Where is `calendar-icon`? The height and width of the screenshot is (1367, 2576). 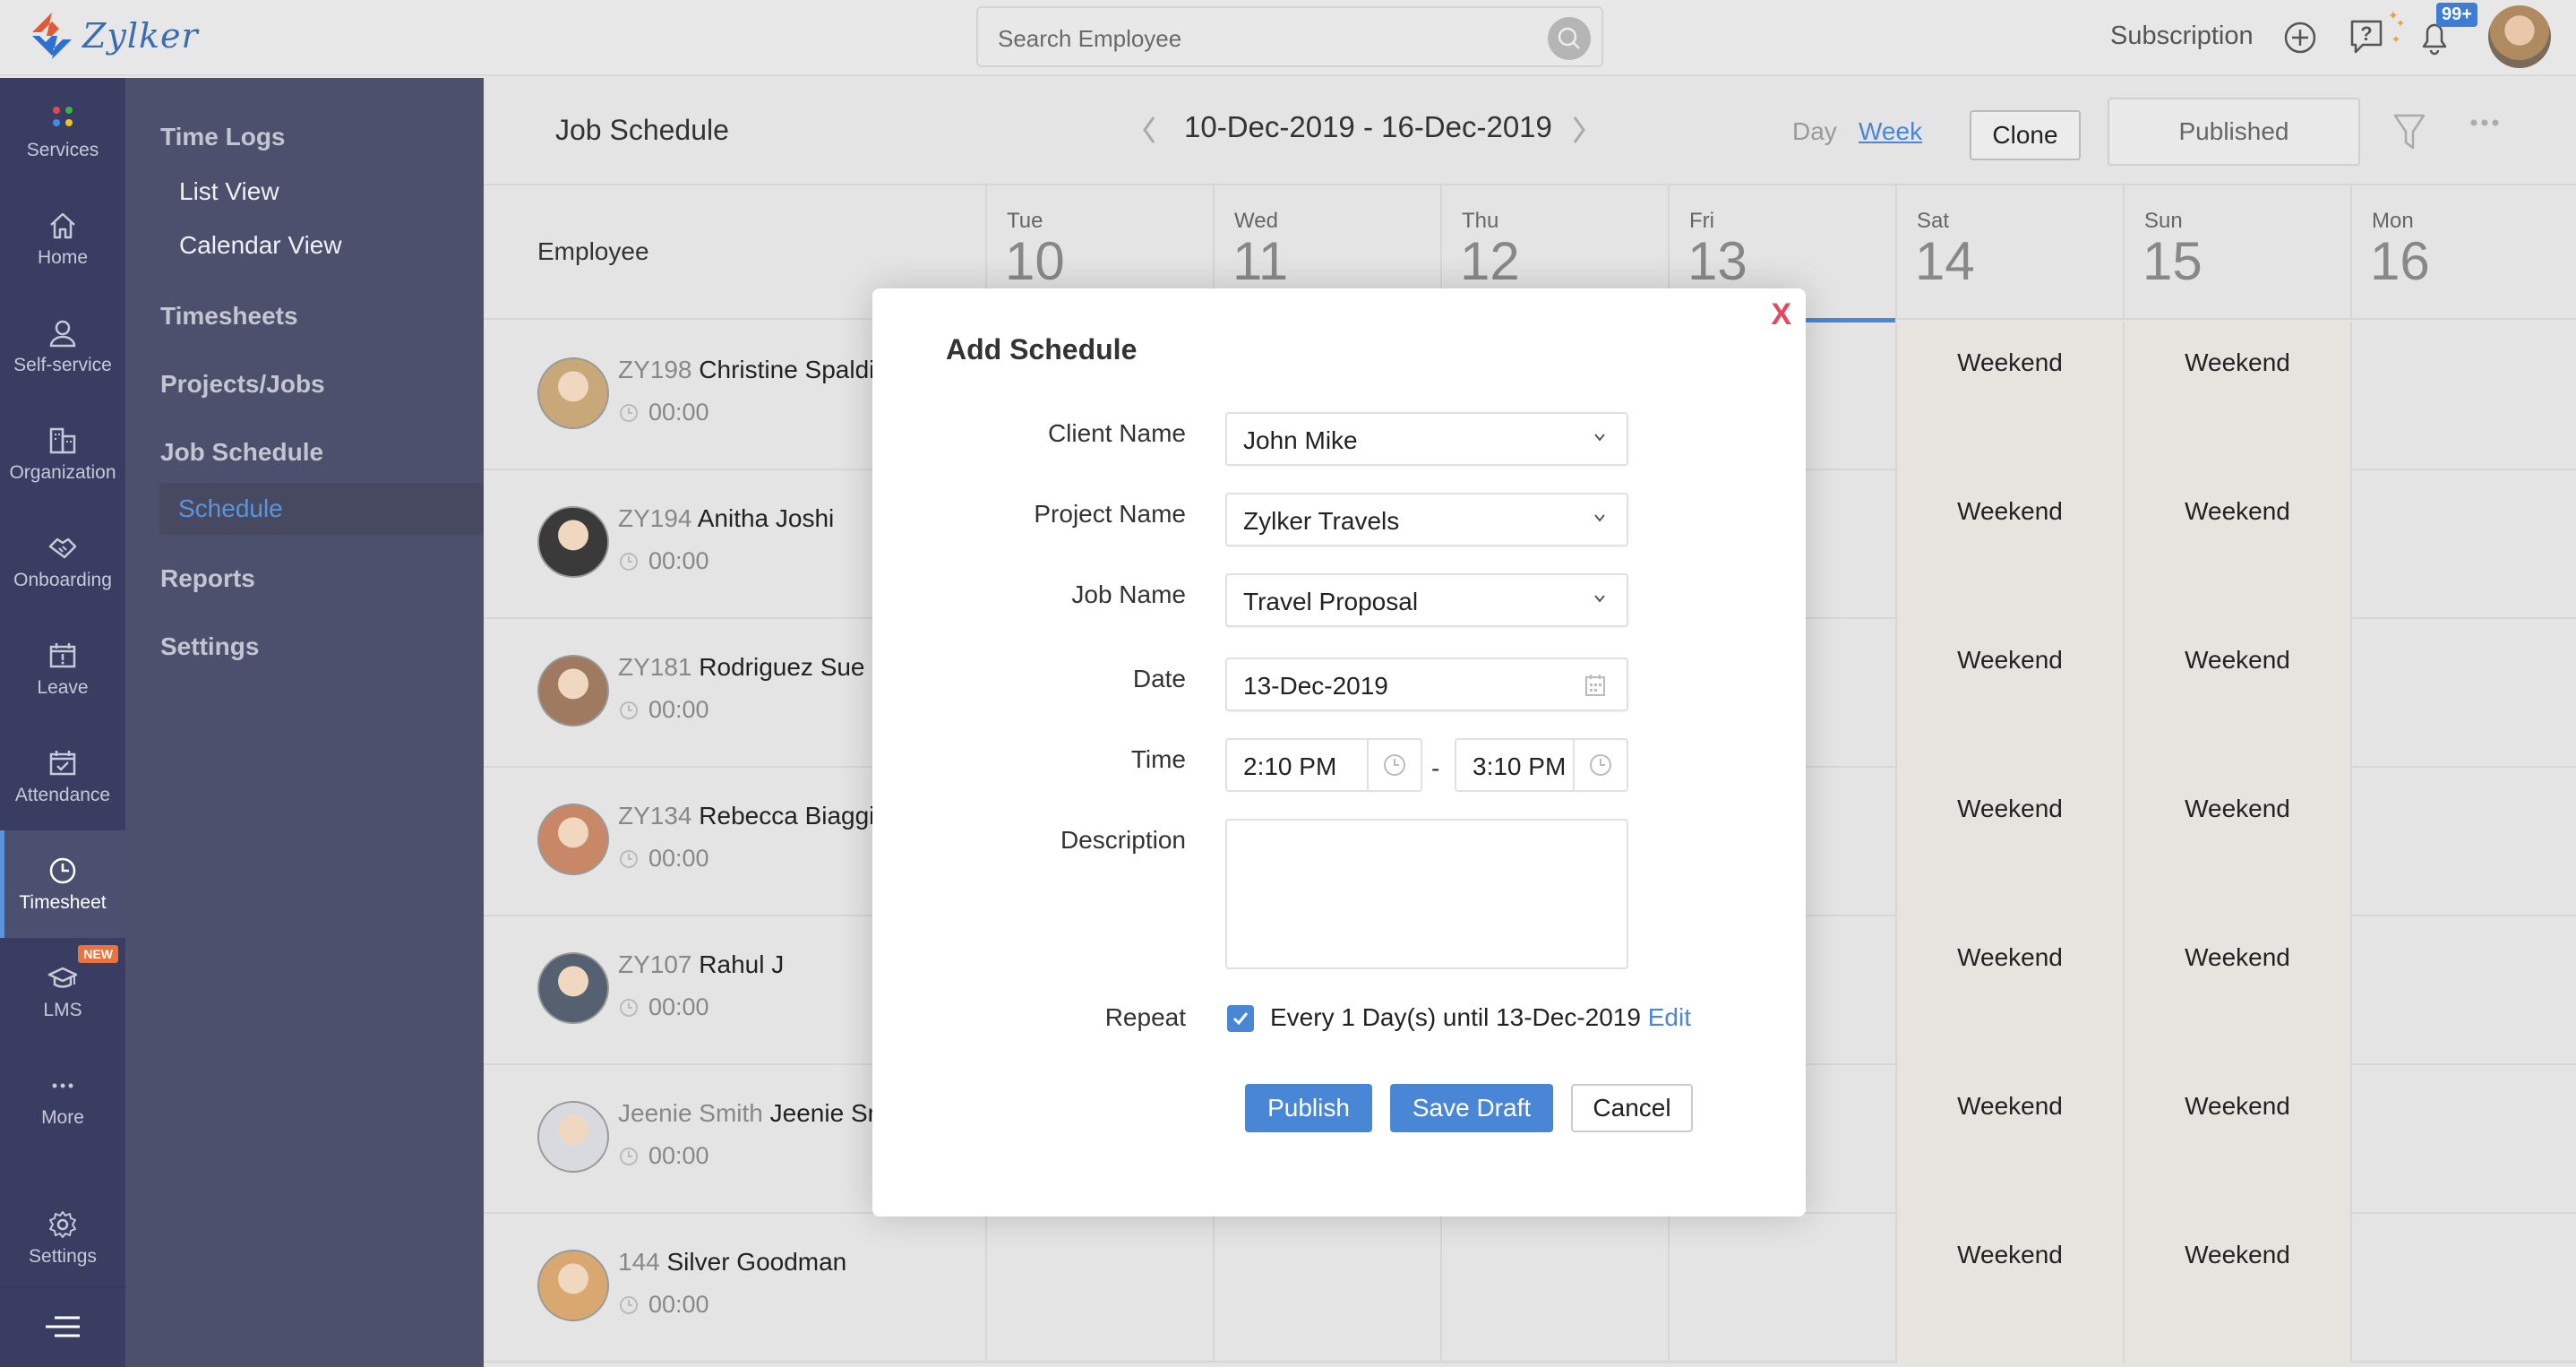
calendar-icon is located at coordinates (1595, 685).